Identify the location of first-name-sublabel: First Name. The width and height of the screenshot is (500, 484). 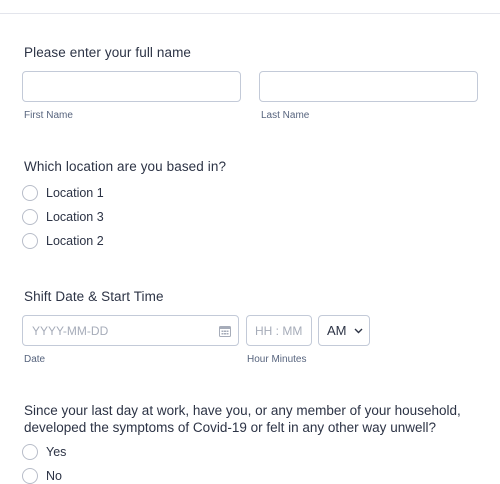
(48, 115).